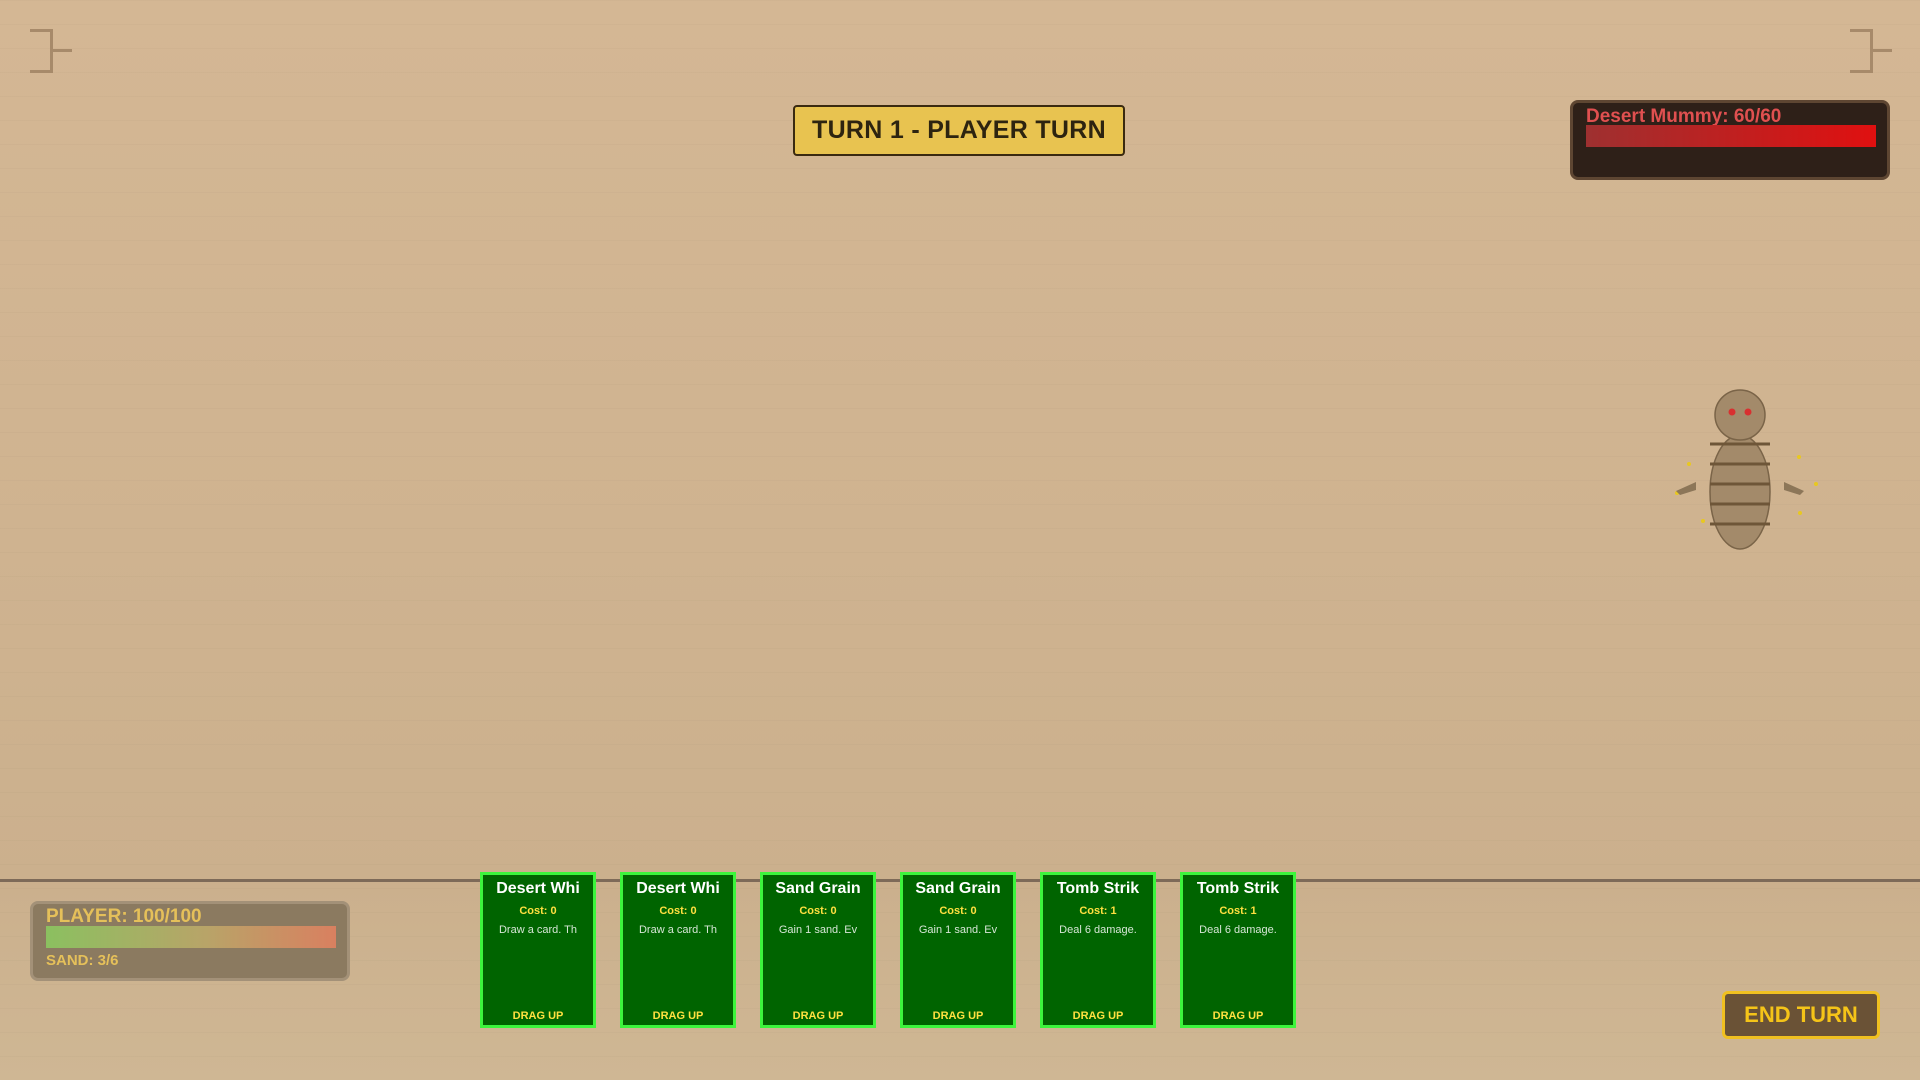  I want to click on mummy-left-eye, so click(1732, 412).